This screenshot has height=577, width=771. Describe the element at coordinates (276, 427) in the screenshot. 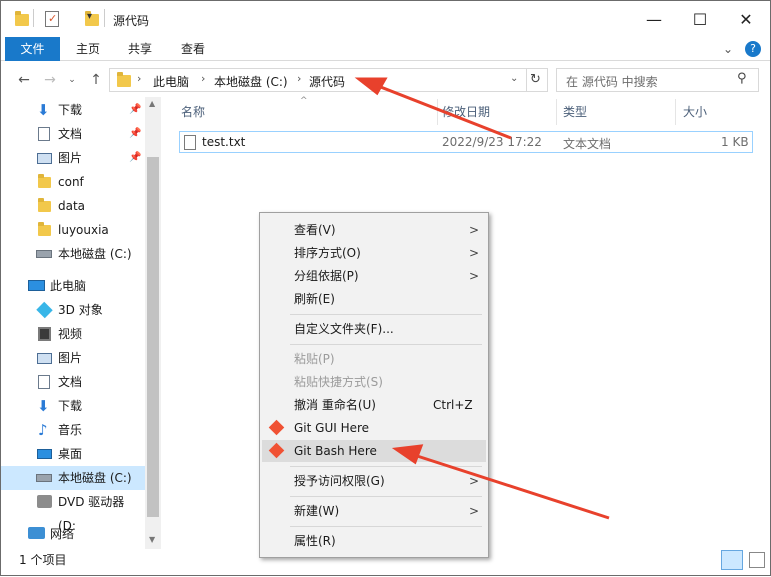

I see `git-icon` at that location.